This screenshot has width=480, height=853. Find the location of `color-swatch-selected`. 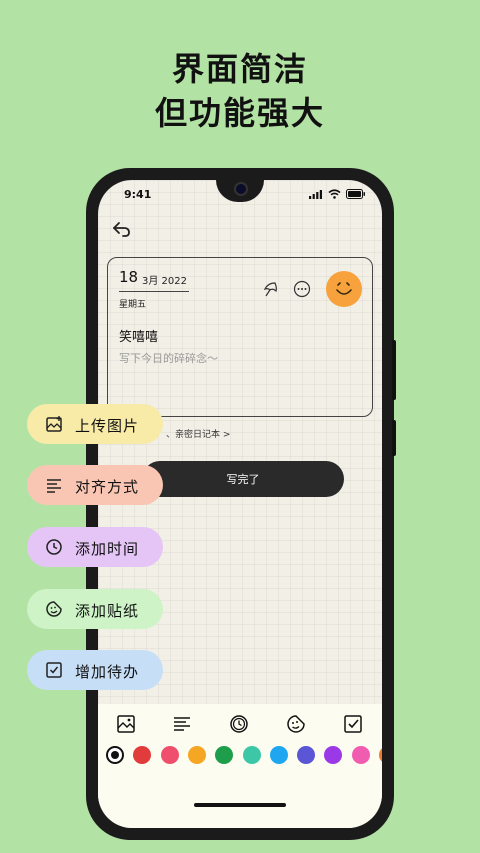

color-swatch-selected is located at coordinates (115, 755).